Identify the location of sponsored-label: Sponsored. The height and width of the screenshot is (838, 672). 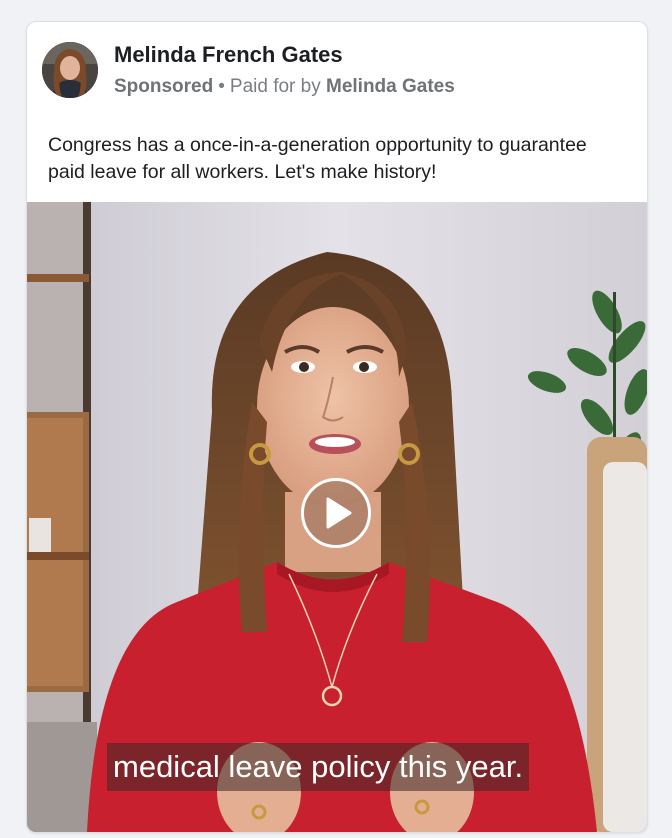
(163, 86).